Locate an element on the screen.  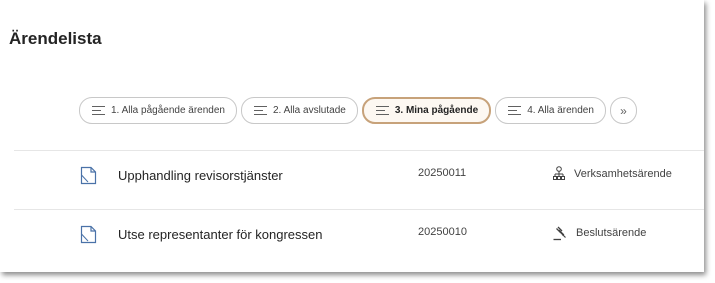
case-type: Verksamhetsärende is located at coordinates (612, 174).